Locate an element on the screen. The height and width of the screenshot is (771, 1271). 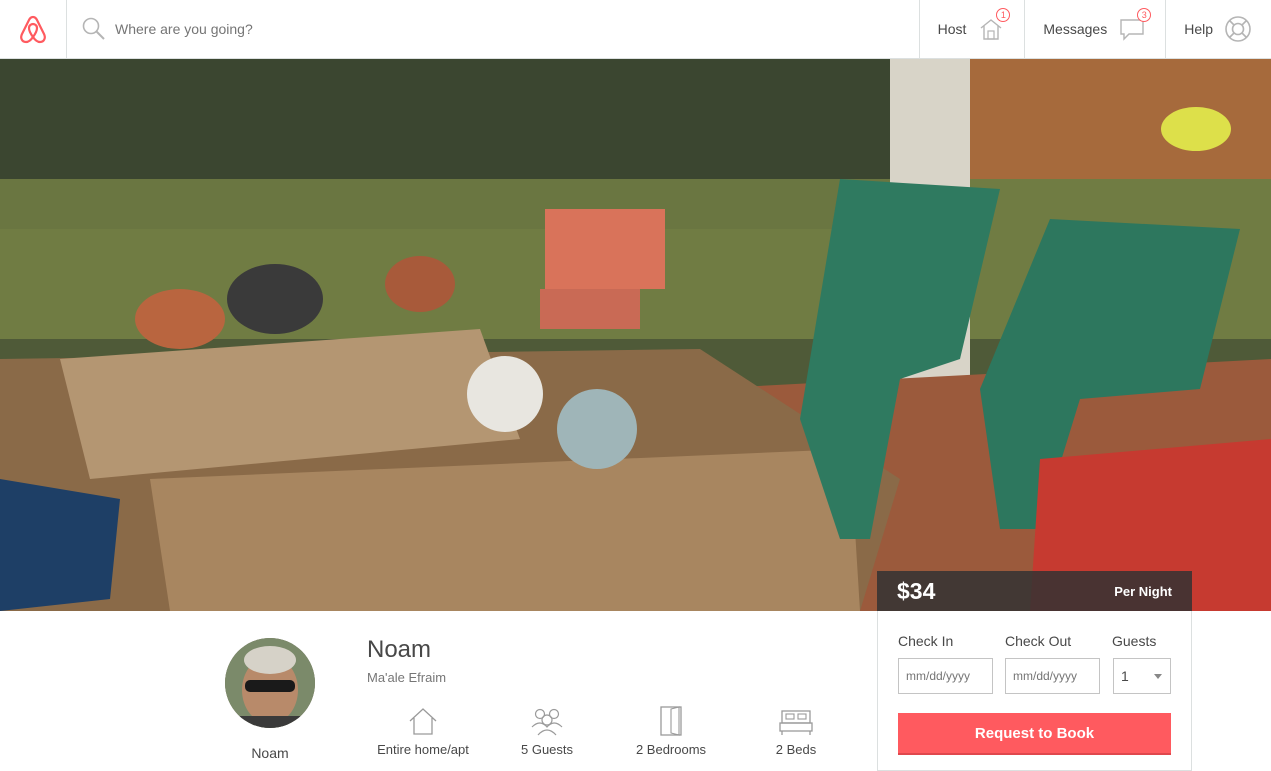
lifebuoy-icon is located at coordinates (1238, 29).